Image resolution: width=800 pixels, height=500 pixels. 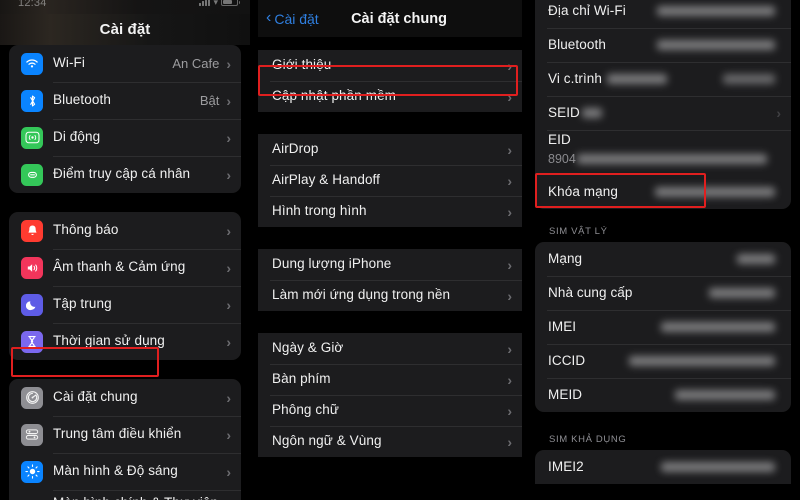 What do you see at coordinates (196, 63) in the screenshot?
I see `wifi-network-value: An Cafe` at bounding box center [196, 63].